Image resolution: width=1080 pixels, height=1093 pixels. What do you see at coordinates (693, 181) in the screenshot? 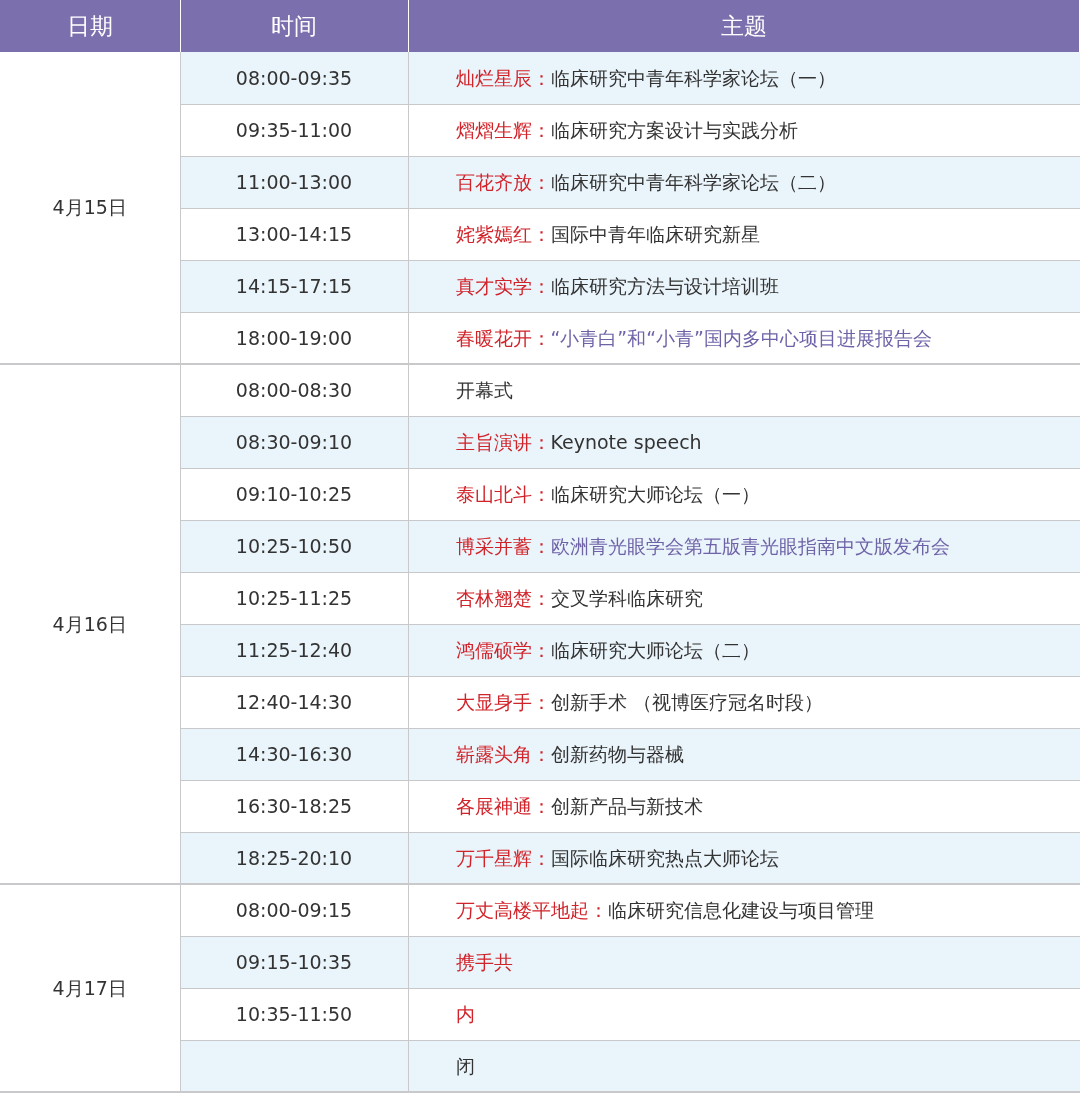
I see `session-topic: 临床研究中青年科学家论坛（二）` at bounding box center [693, 181].